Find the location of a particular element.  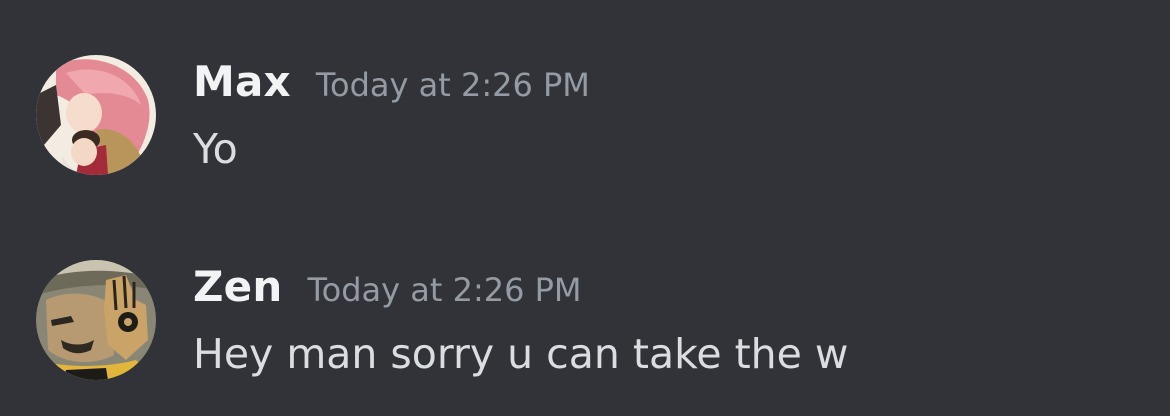

username: Max is located at coordinates (242, 81).